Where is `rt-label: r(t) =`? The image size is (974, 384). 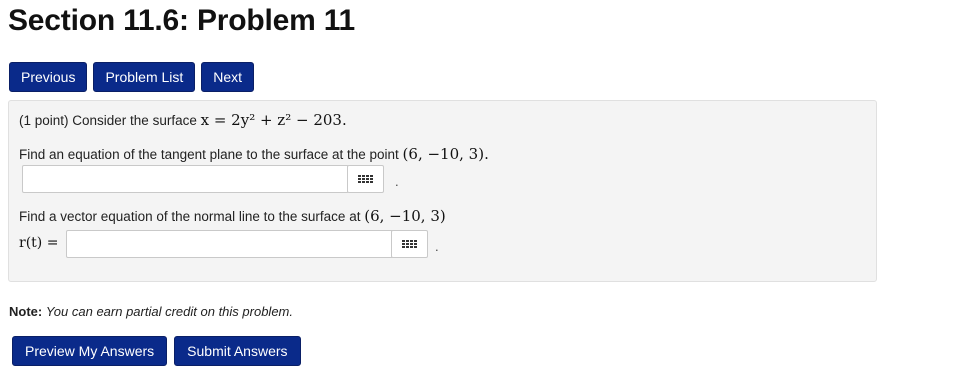
rt-label: r(t) = is located at coordinates (39, 243).